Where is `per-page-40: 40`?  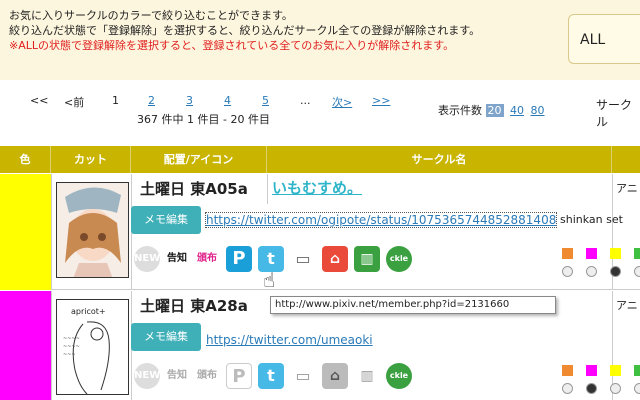 per-page-40: 40 is located at coordinates (517, 110).